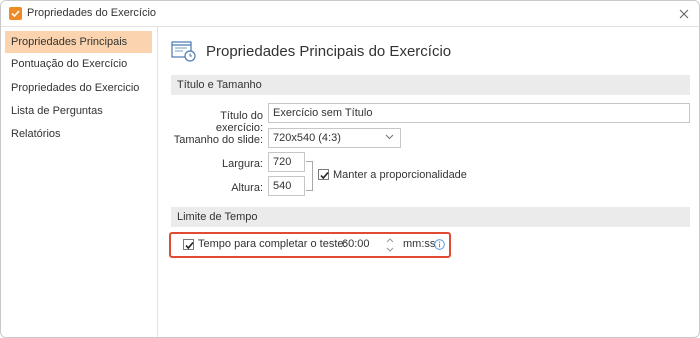 The height and width of the screenshot is (338, 700). Describe the element at coordinates (323, 174) in the screenshot. I see `keep-ratio-checkbox` at that location.